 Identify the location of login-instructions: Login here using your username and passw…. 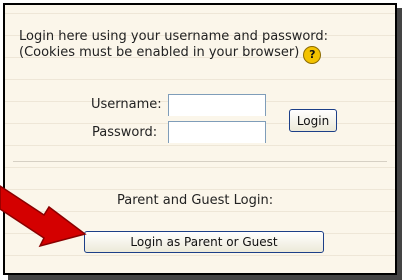
(204, 46).